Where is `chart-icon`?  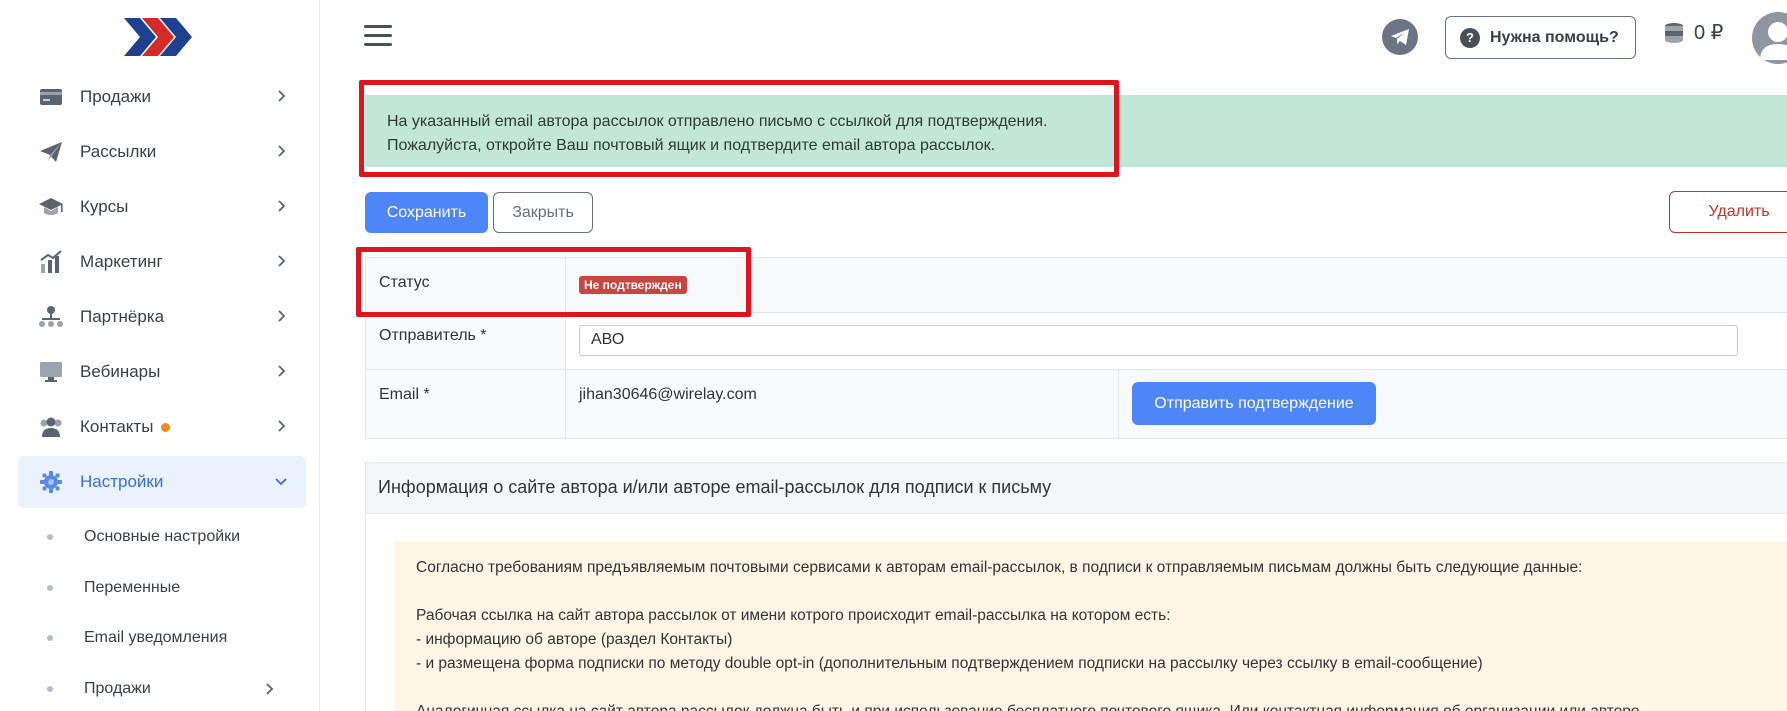 chart-icon is located at coordinates (51, 262).